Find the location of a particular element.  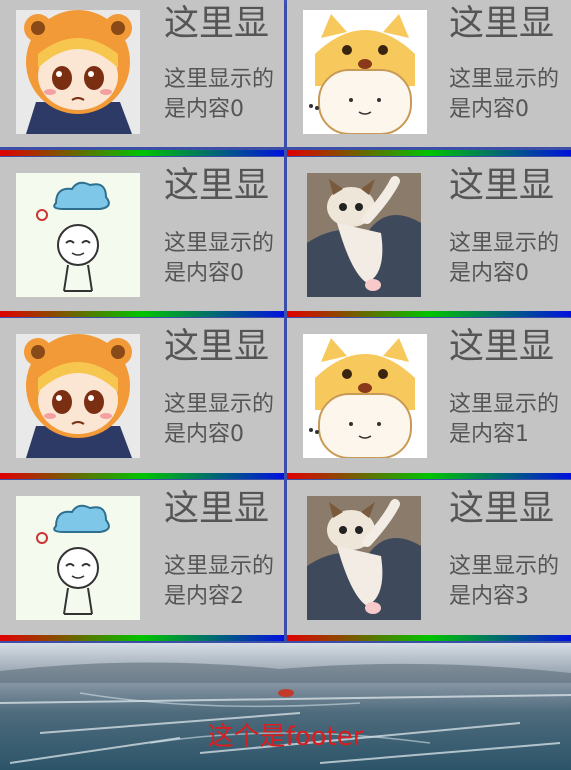

list-item: 这里显 这里显示的是内容1 is located at coordinates (429, 396).